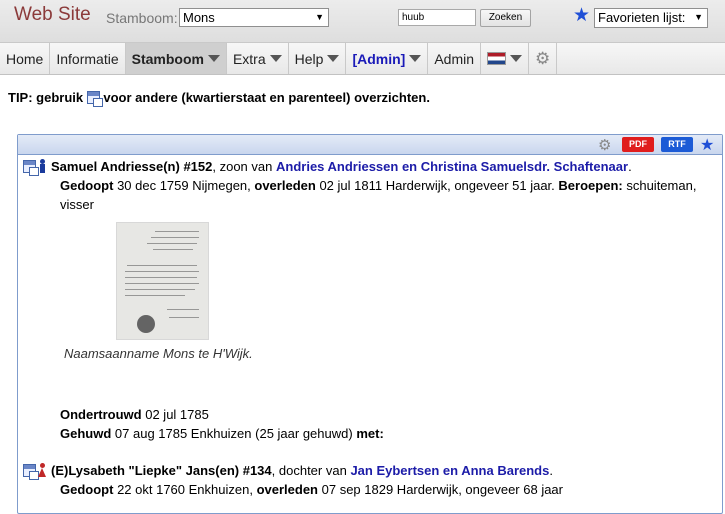 This screenshot has width=725, height=514. What do you see at coordinates (505, 18) in the screenshot?
I see `search-button: Zoeken` at bounding box center [505, 18].